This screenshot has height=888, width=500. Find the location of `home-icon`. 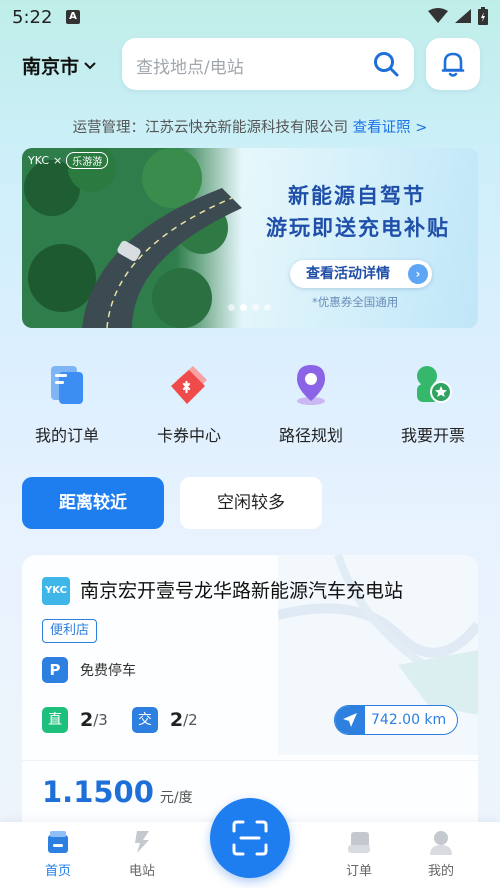

home-icon is located at coordinates (58, 842).